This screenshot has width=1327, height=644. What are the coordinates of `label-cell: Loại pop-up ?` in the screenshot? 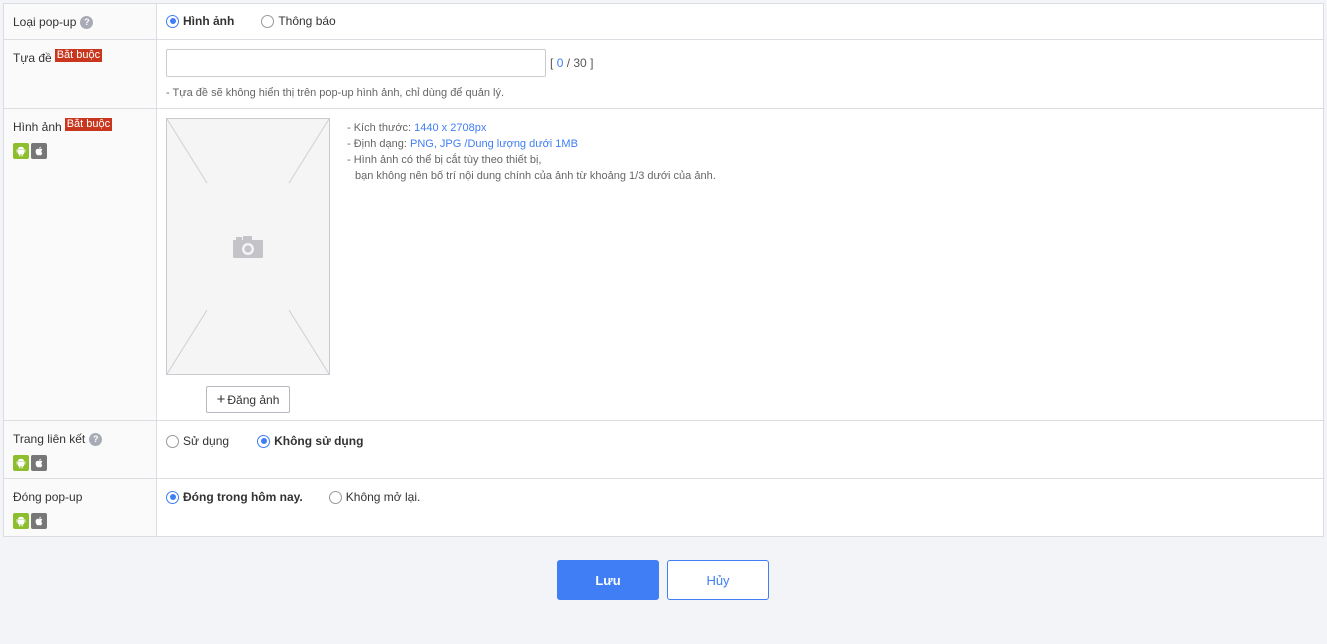 It's located at (80, 21).